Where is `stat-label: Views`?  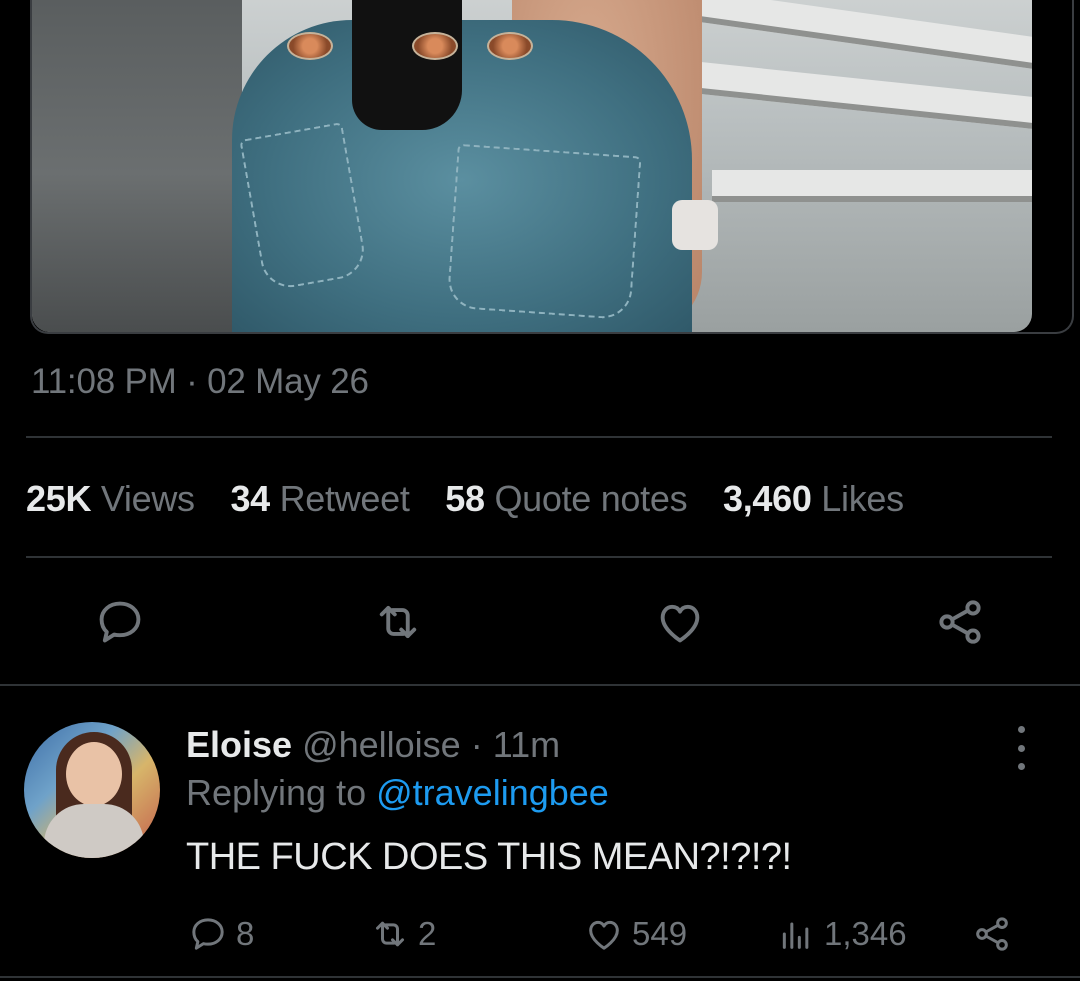 stat-label: Views is located at coordinates (147, 498).